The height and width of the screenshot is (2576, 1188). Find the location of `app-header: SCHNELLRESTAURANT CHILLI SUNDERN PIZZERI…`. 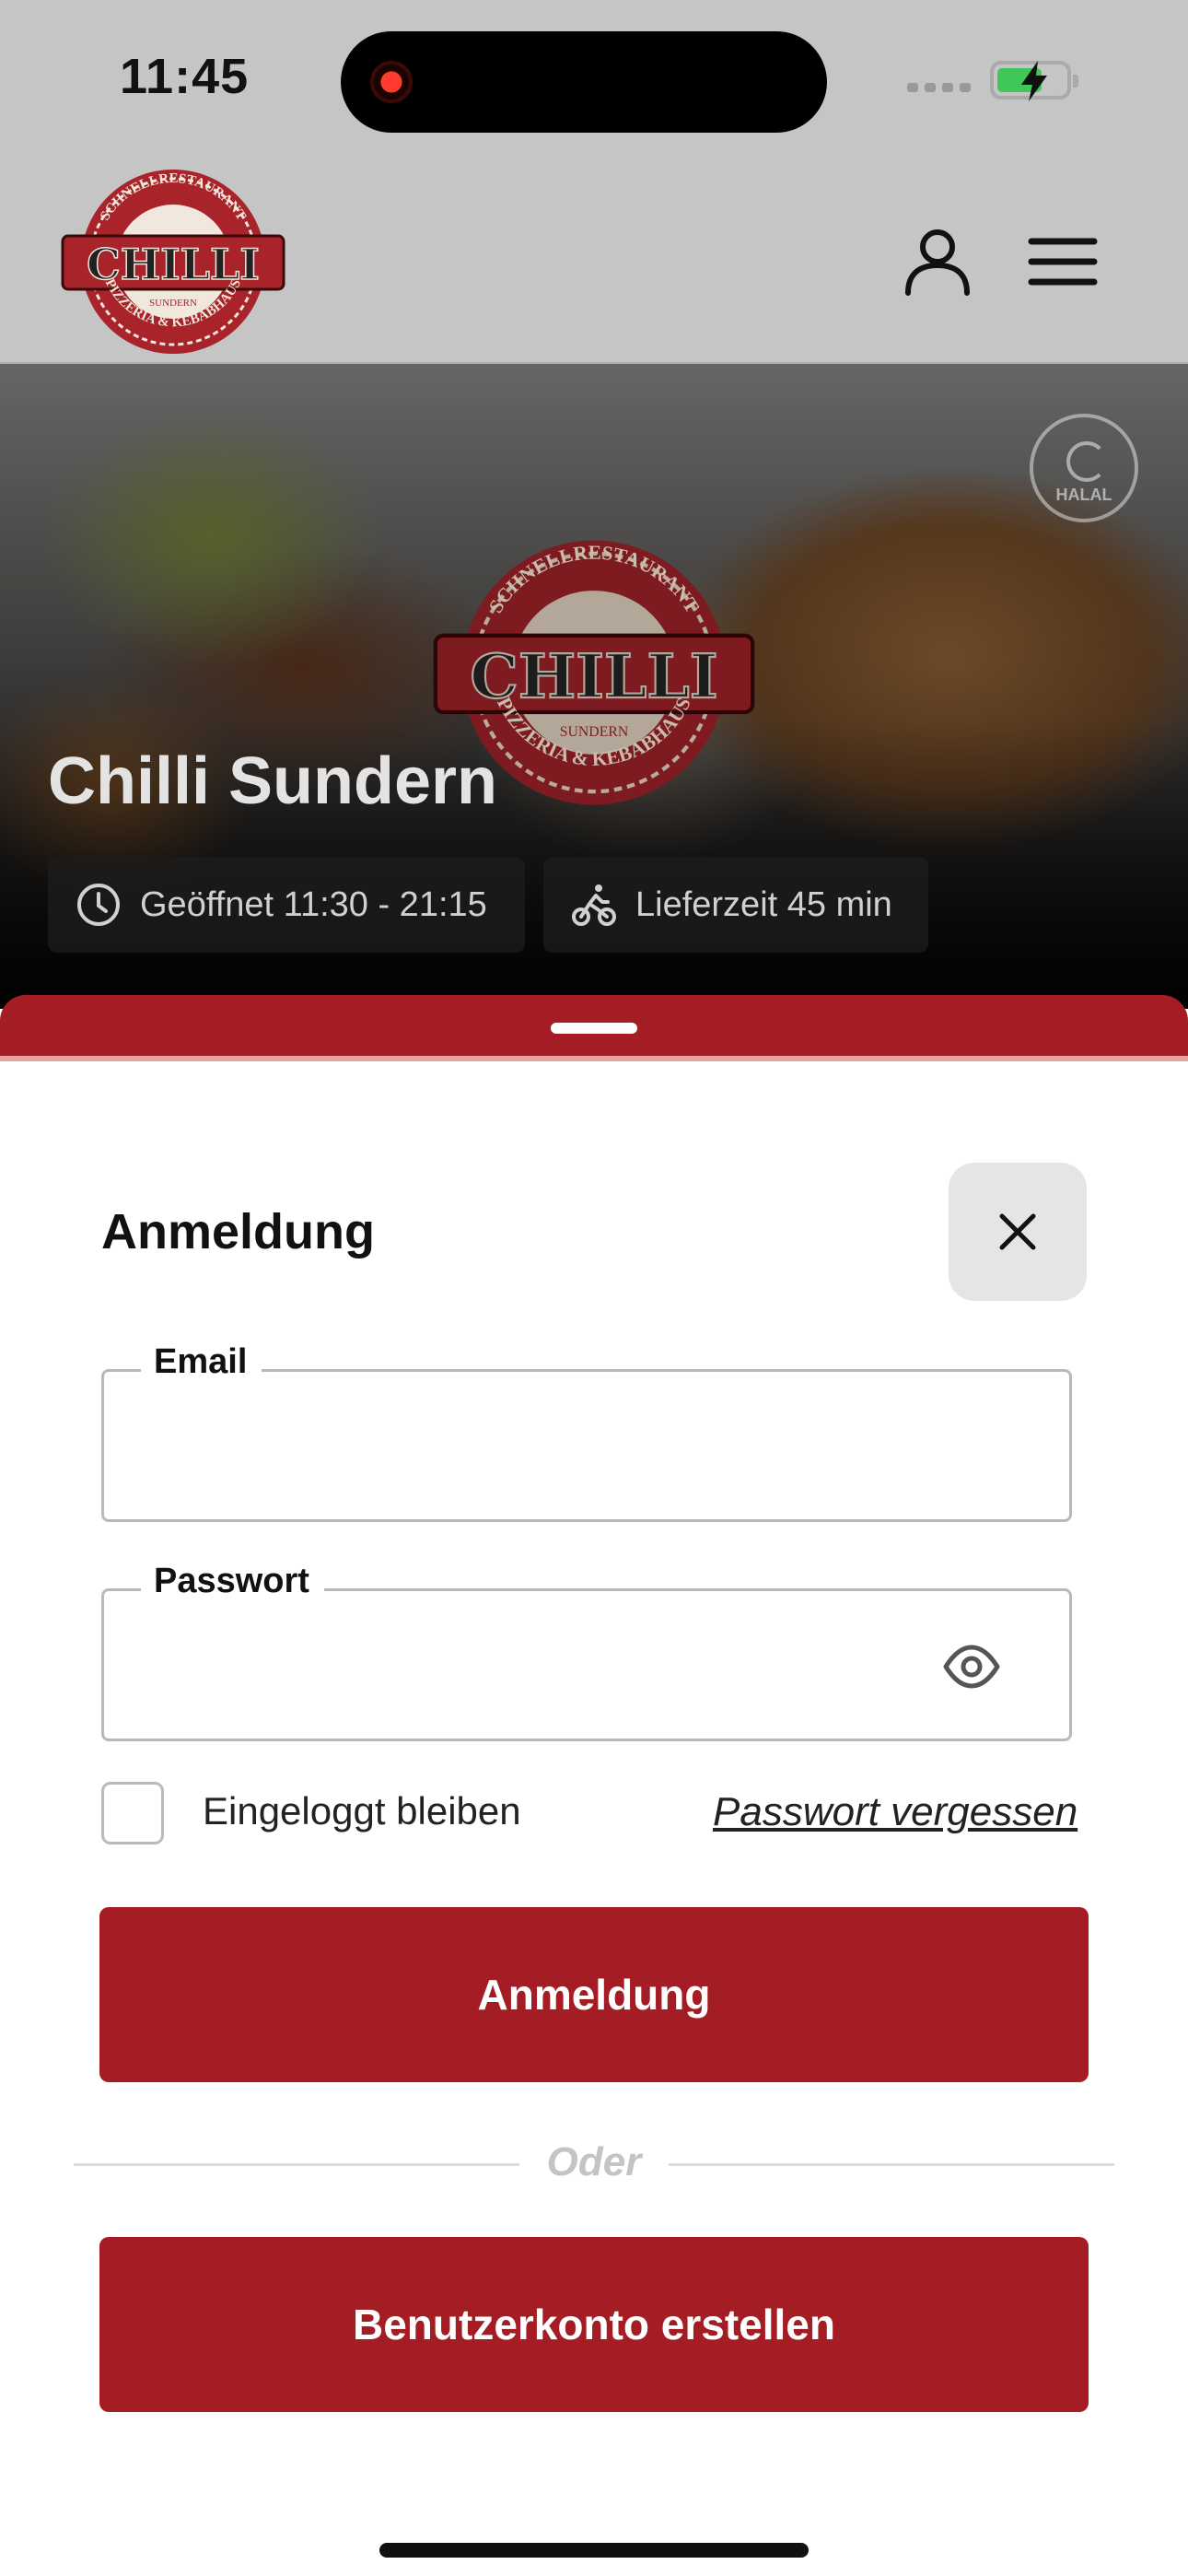

app-header: SCHNELLRESTAURANT CHILLI SUNDERN PIZZERI… is located at coordinates (594, 260).